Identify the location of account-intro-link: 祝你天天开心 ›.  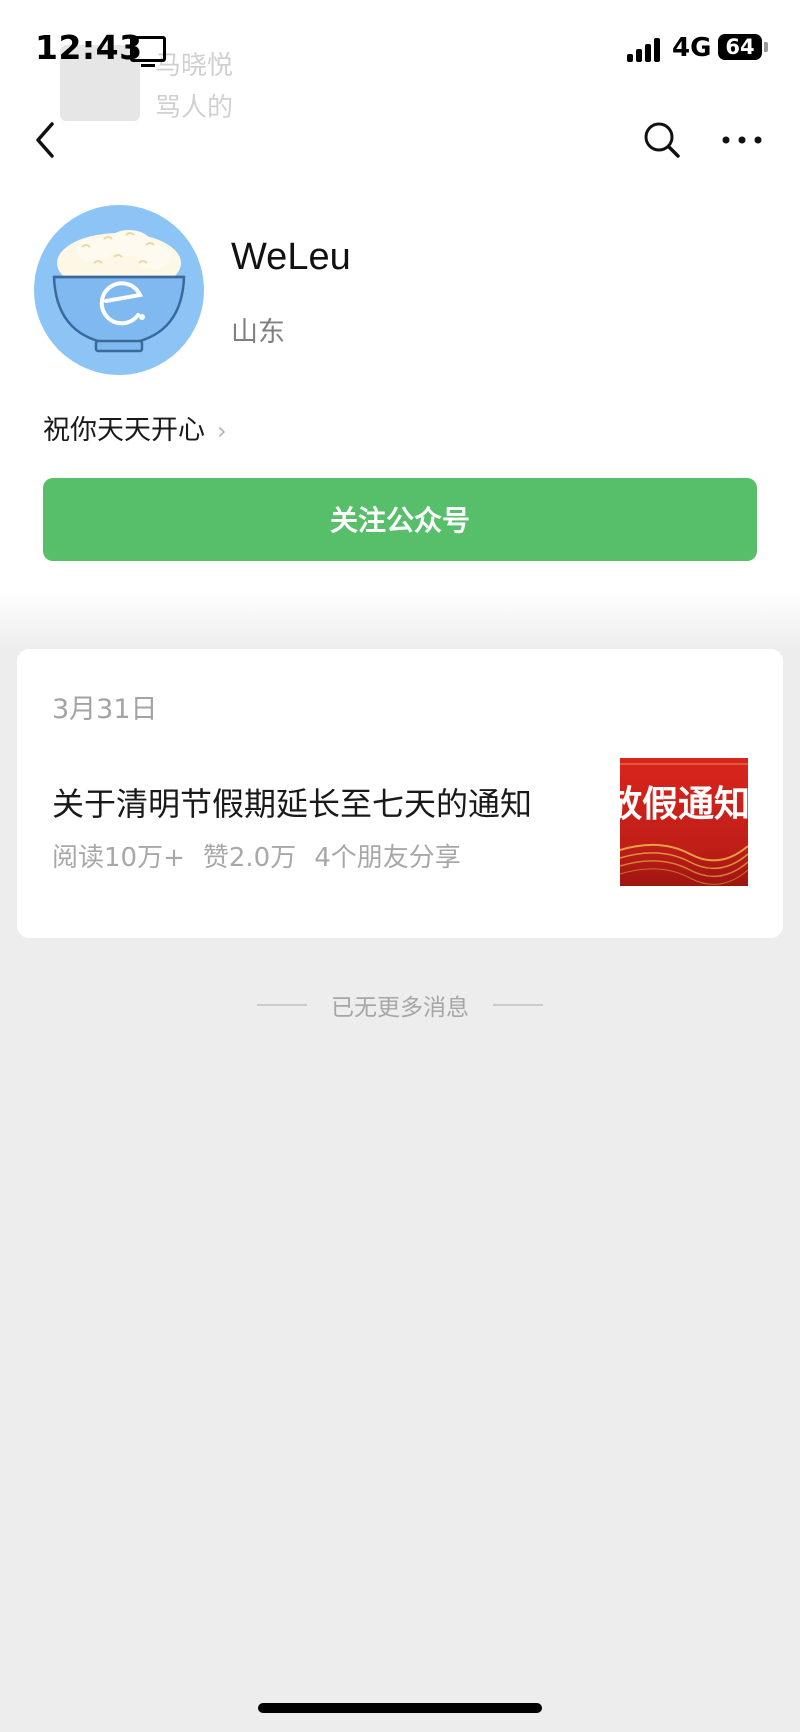
(135, 427).